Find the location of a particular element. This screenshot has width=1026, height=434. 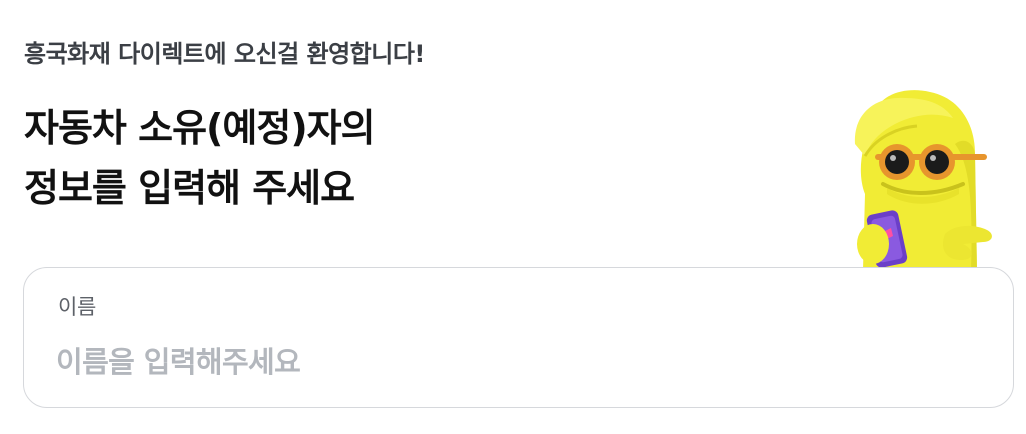

page-title-line-1: 자동차 소유(예정)자의 is located at coordinates (200, 128).